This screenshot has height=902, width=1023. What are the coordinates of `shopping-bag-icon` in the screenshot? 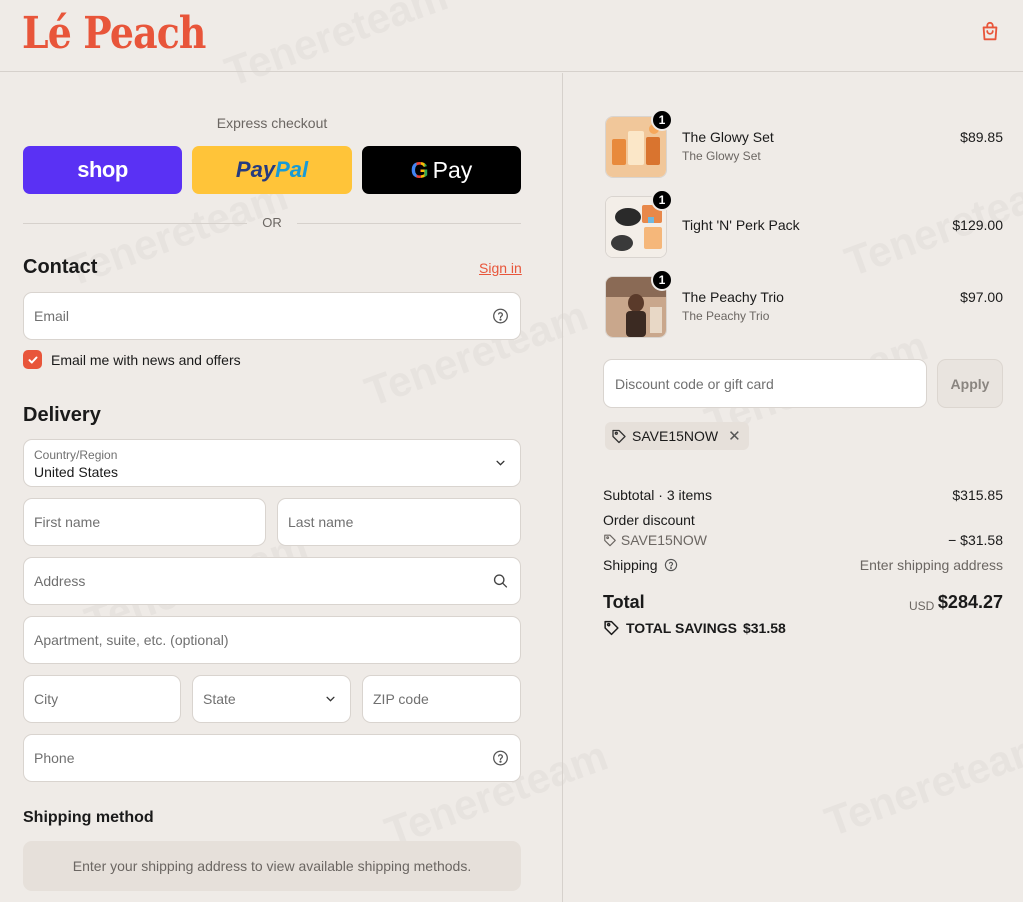 It's located at (990, 32).